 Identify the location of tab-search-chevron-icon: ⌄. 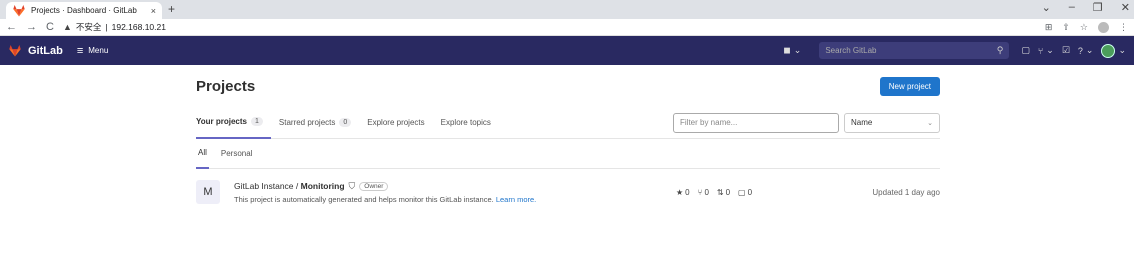
(1046, 7).